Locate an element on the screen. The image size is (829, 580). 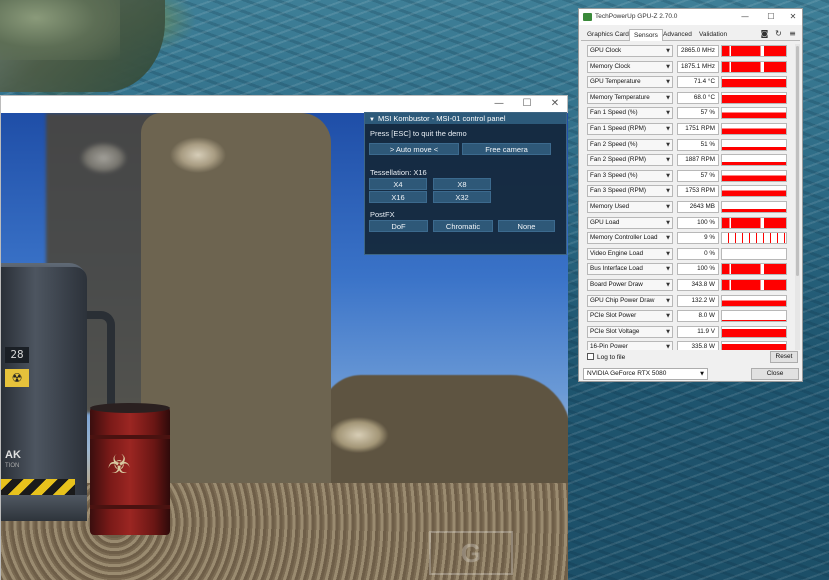
sensor-row: Memory Clock ▼ 1875.1 MHz is located at coordinates (690, 67).